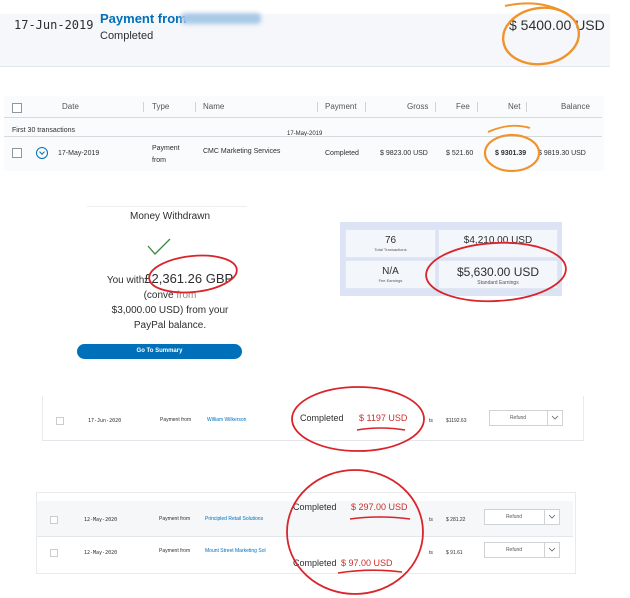  Describe the element at coordinates (167, 206) in the screenshot. I see `panel-divider` at that location.